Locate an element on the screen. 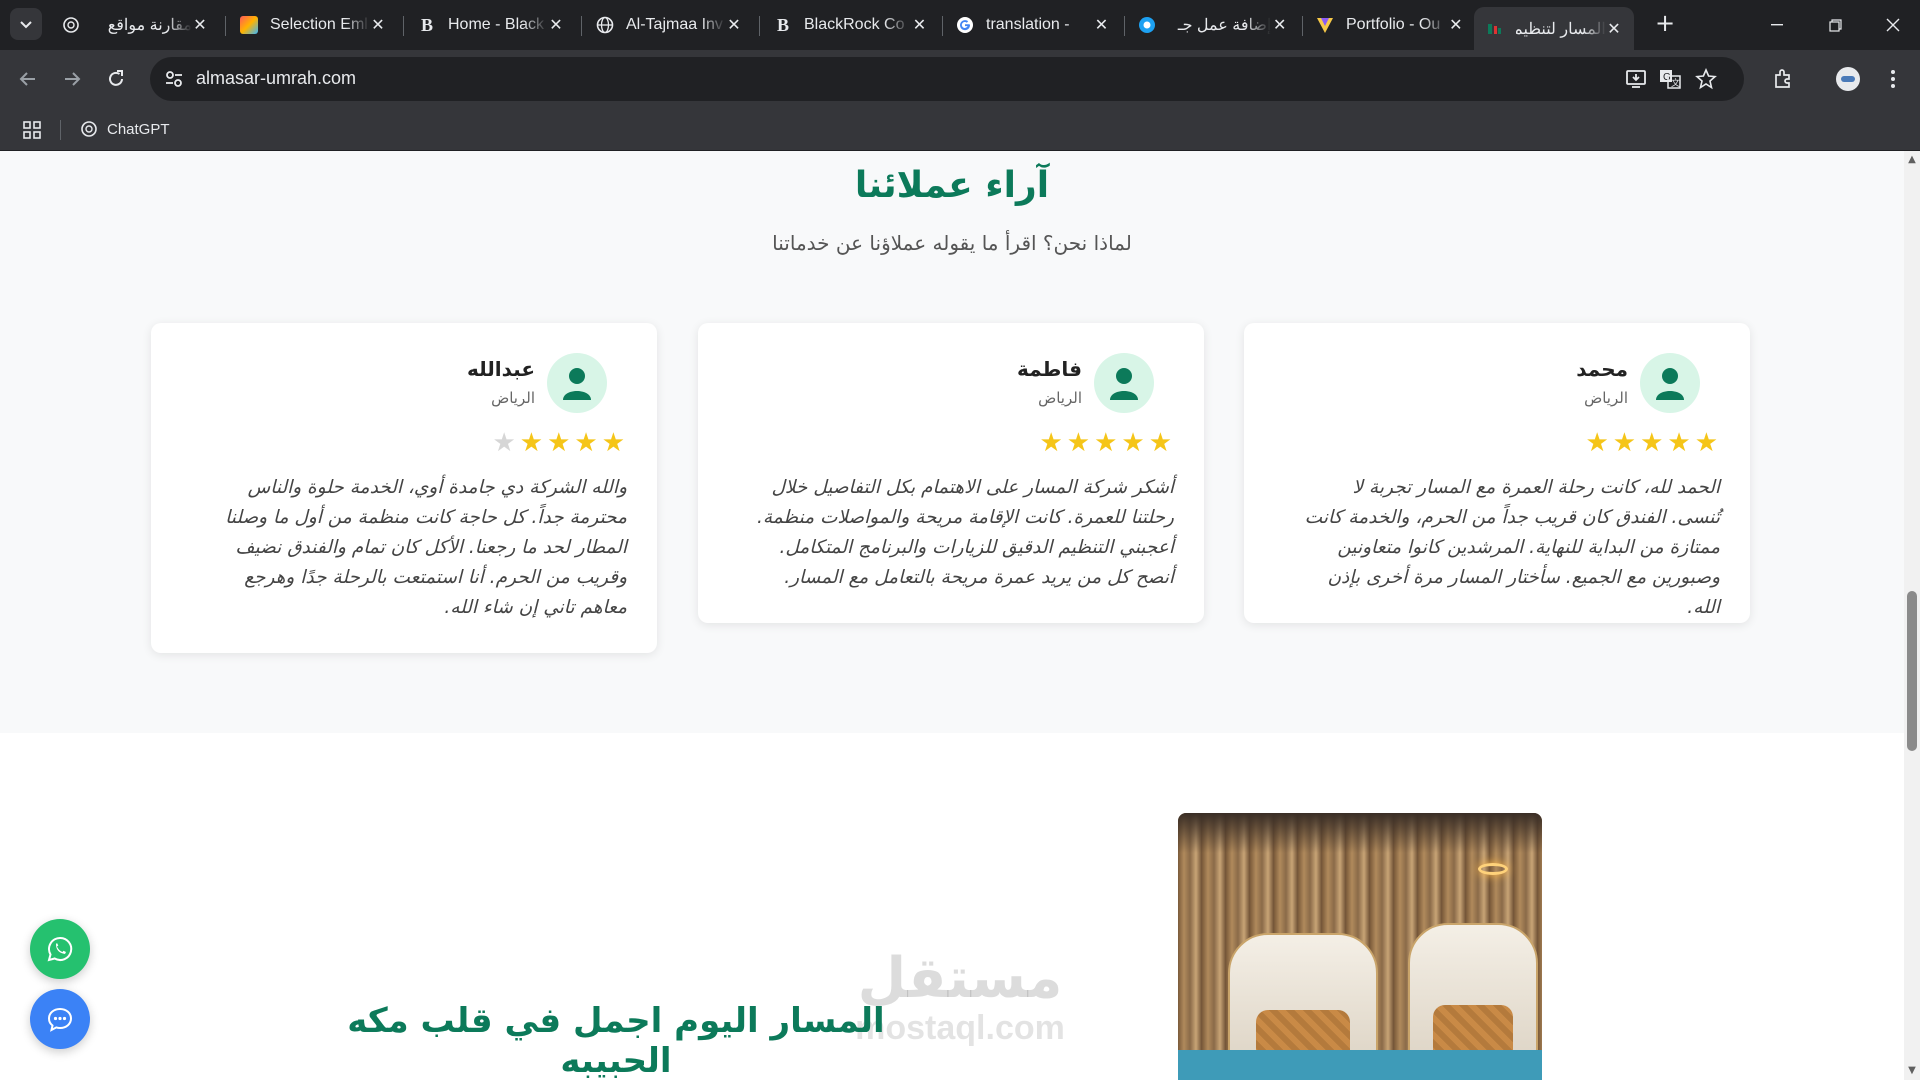 The image size is (1920, 1080). photo-light is located at coordinates (1493, 869).